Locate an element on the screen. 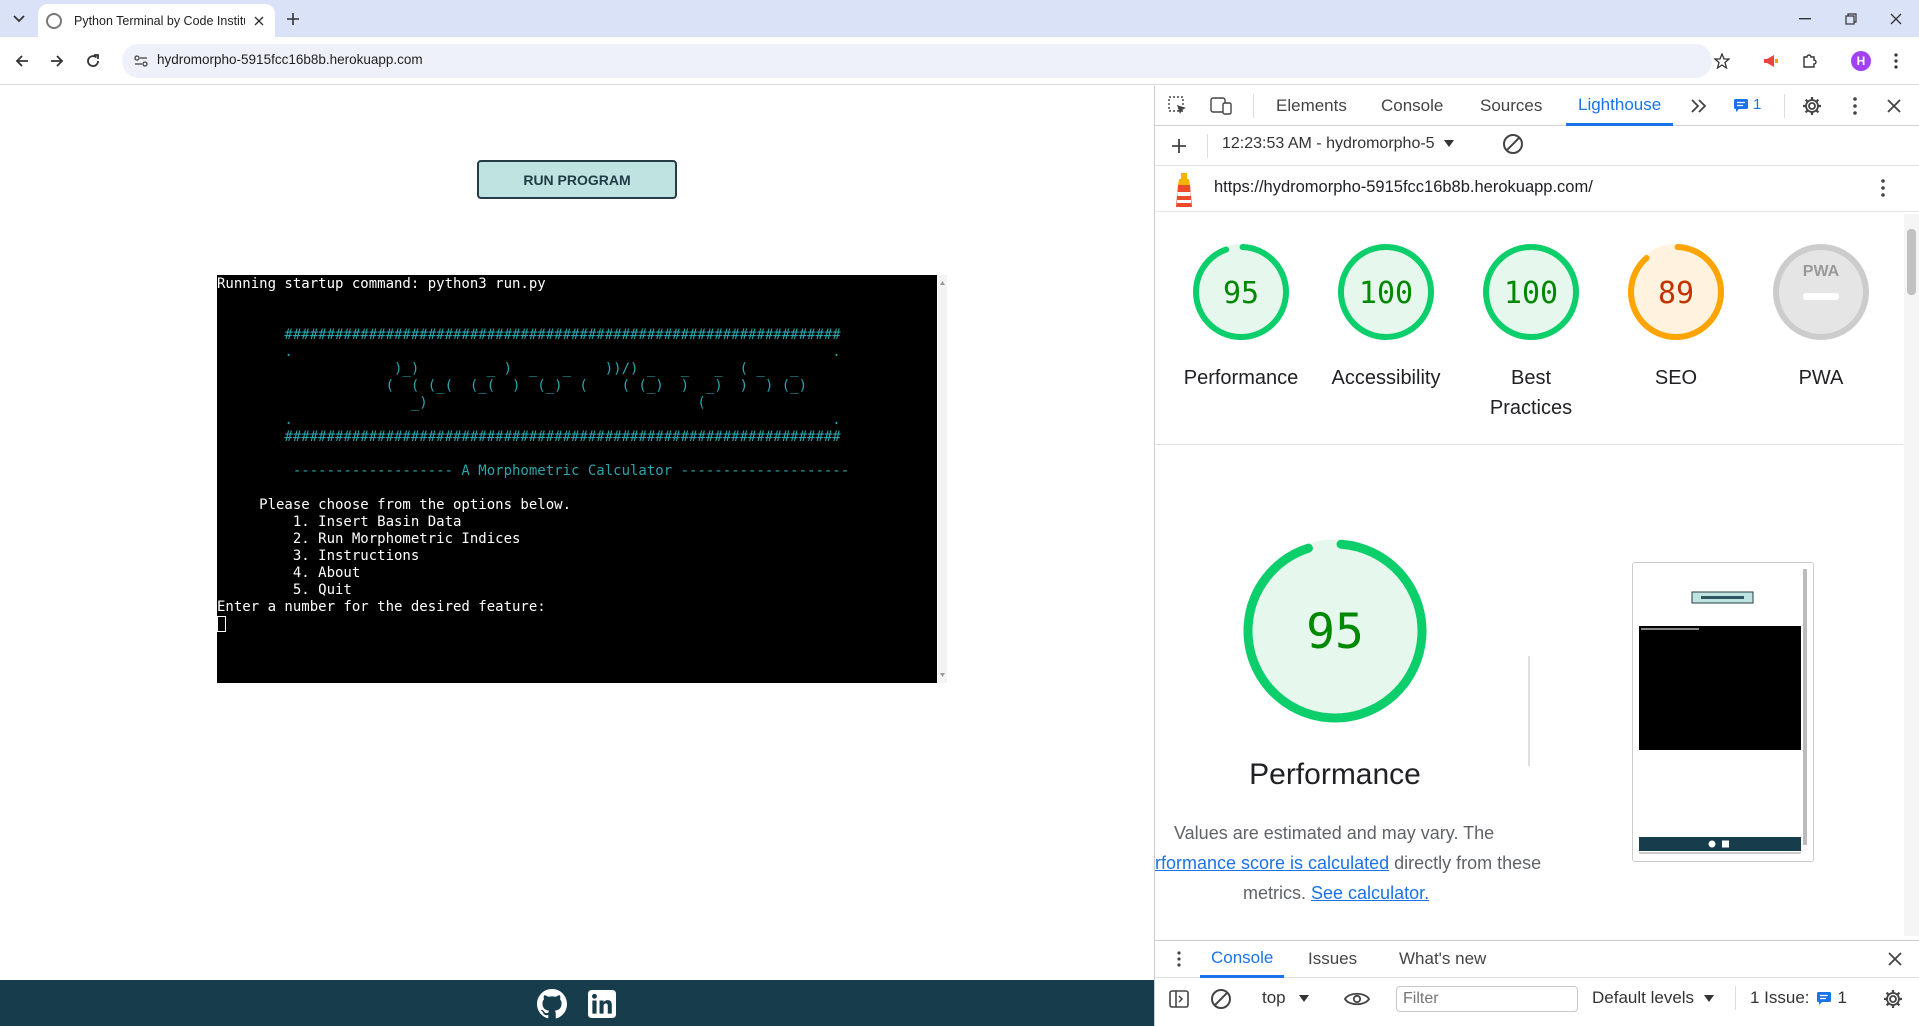 Image resolution: width=1919 pixels, height=1026 pixels. report-selector: 12:23:53 AM - hydromorpho-5 is located at coordinates (1338, 144).